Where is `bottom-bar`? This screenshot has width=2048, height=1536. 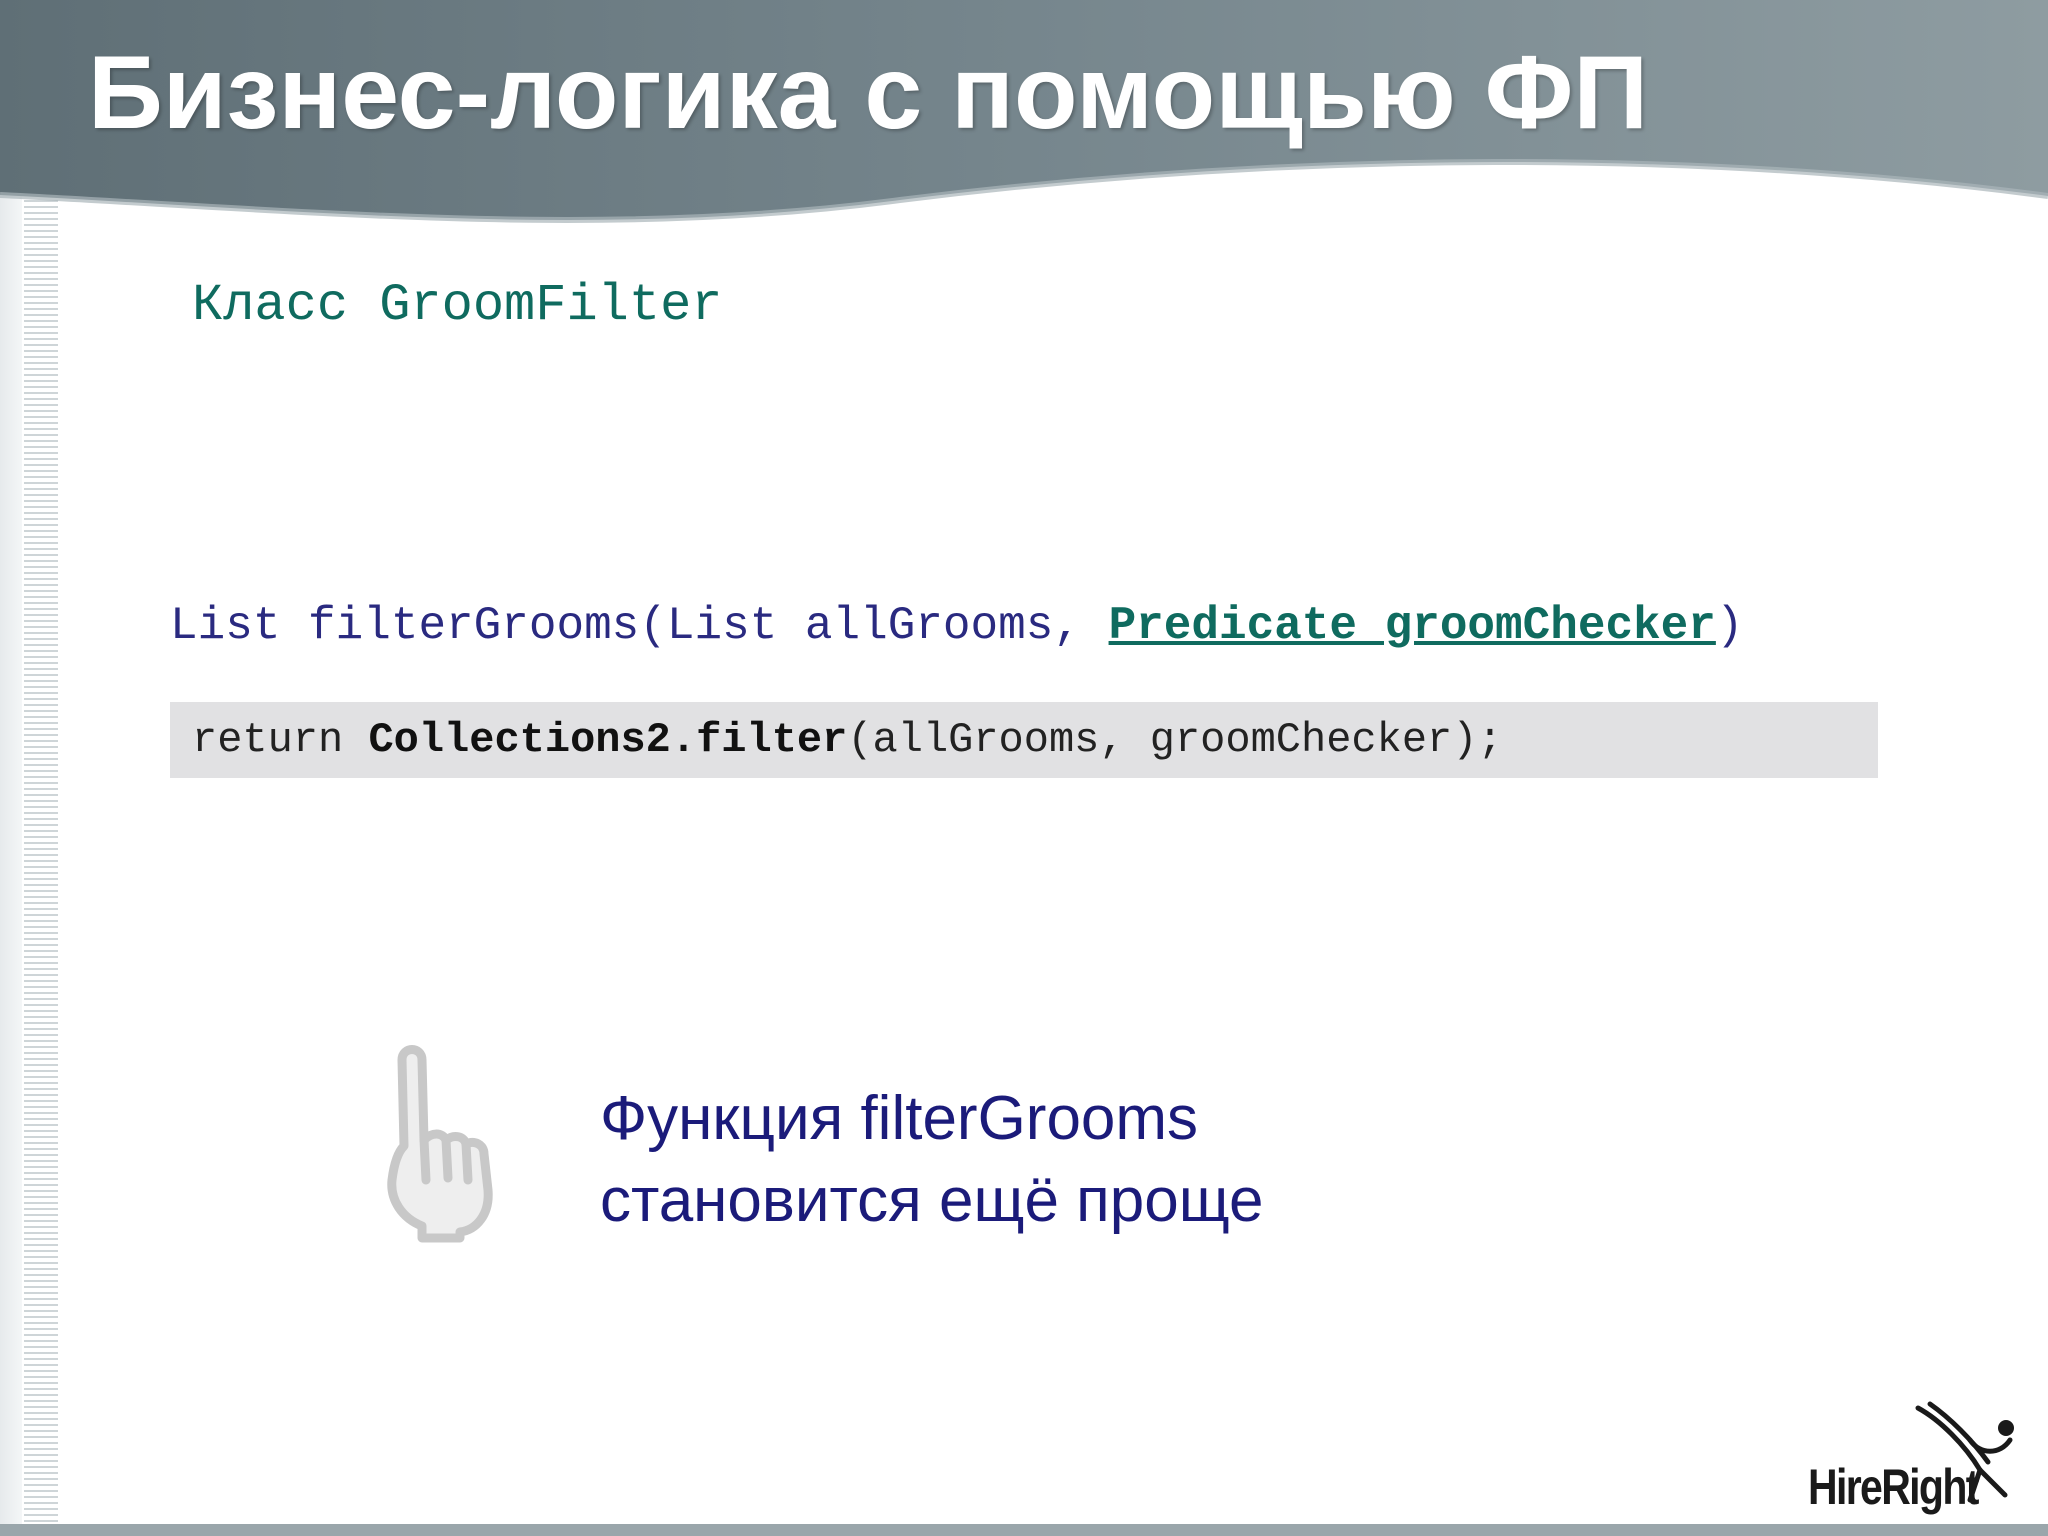 bottom-bar is located at coordinates (1024, 1530).